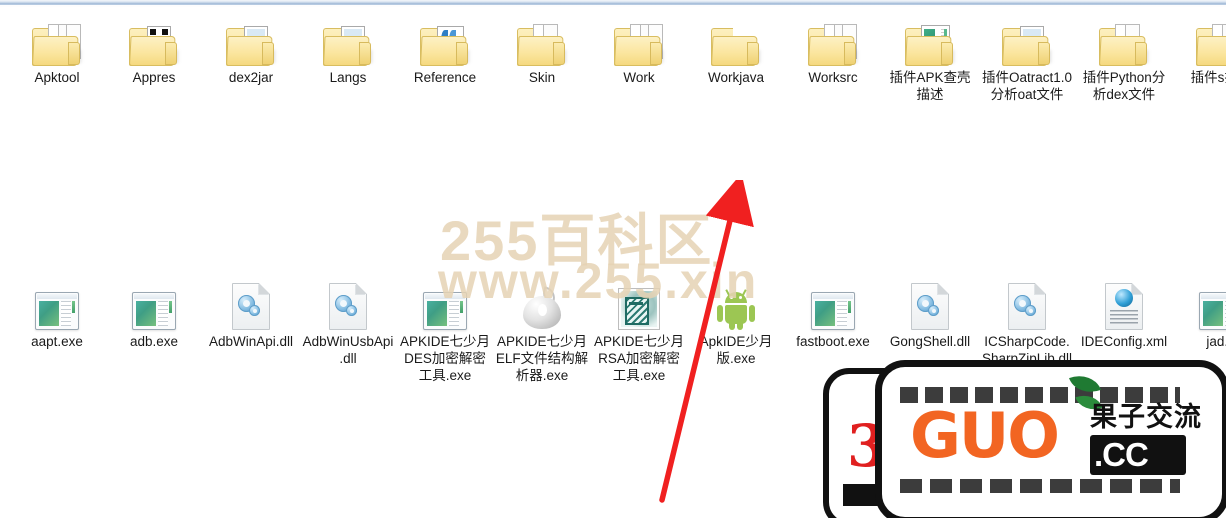 The image size is (1226, 518). I want to click on file-label: Work, so click(639, 77).